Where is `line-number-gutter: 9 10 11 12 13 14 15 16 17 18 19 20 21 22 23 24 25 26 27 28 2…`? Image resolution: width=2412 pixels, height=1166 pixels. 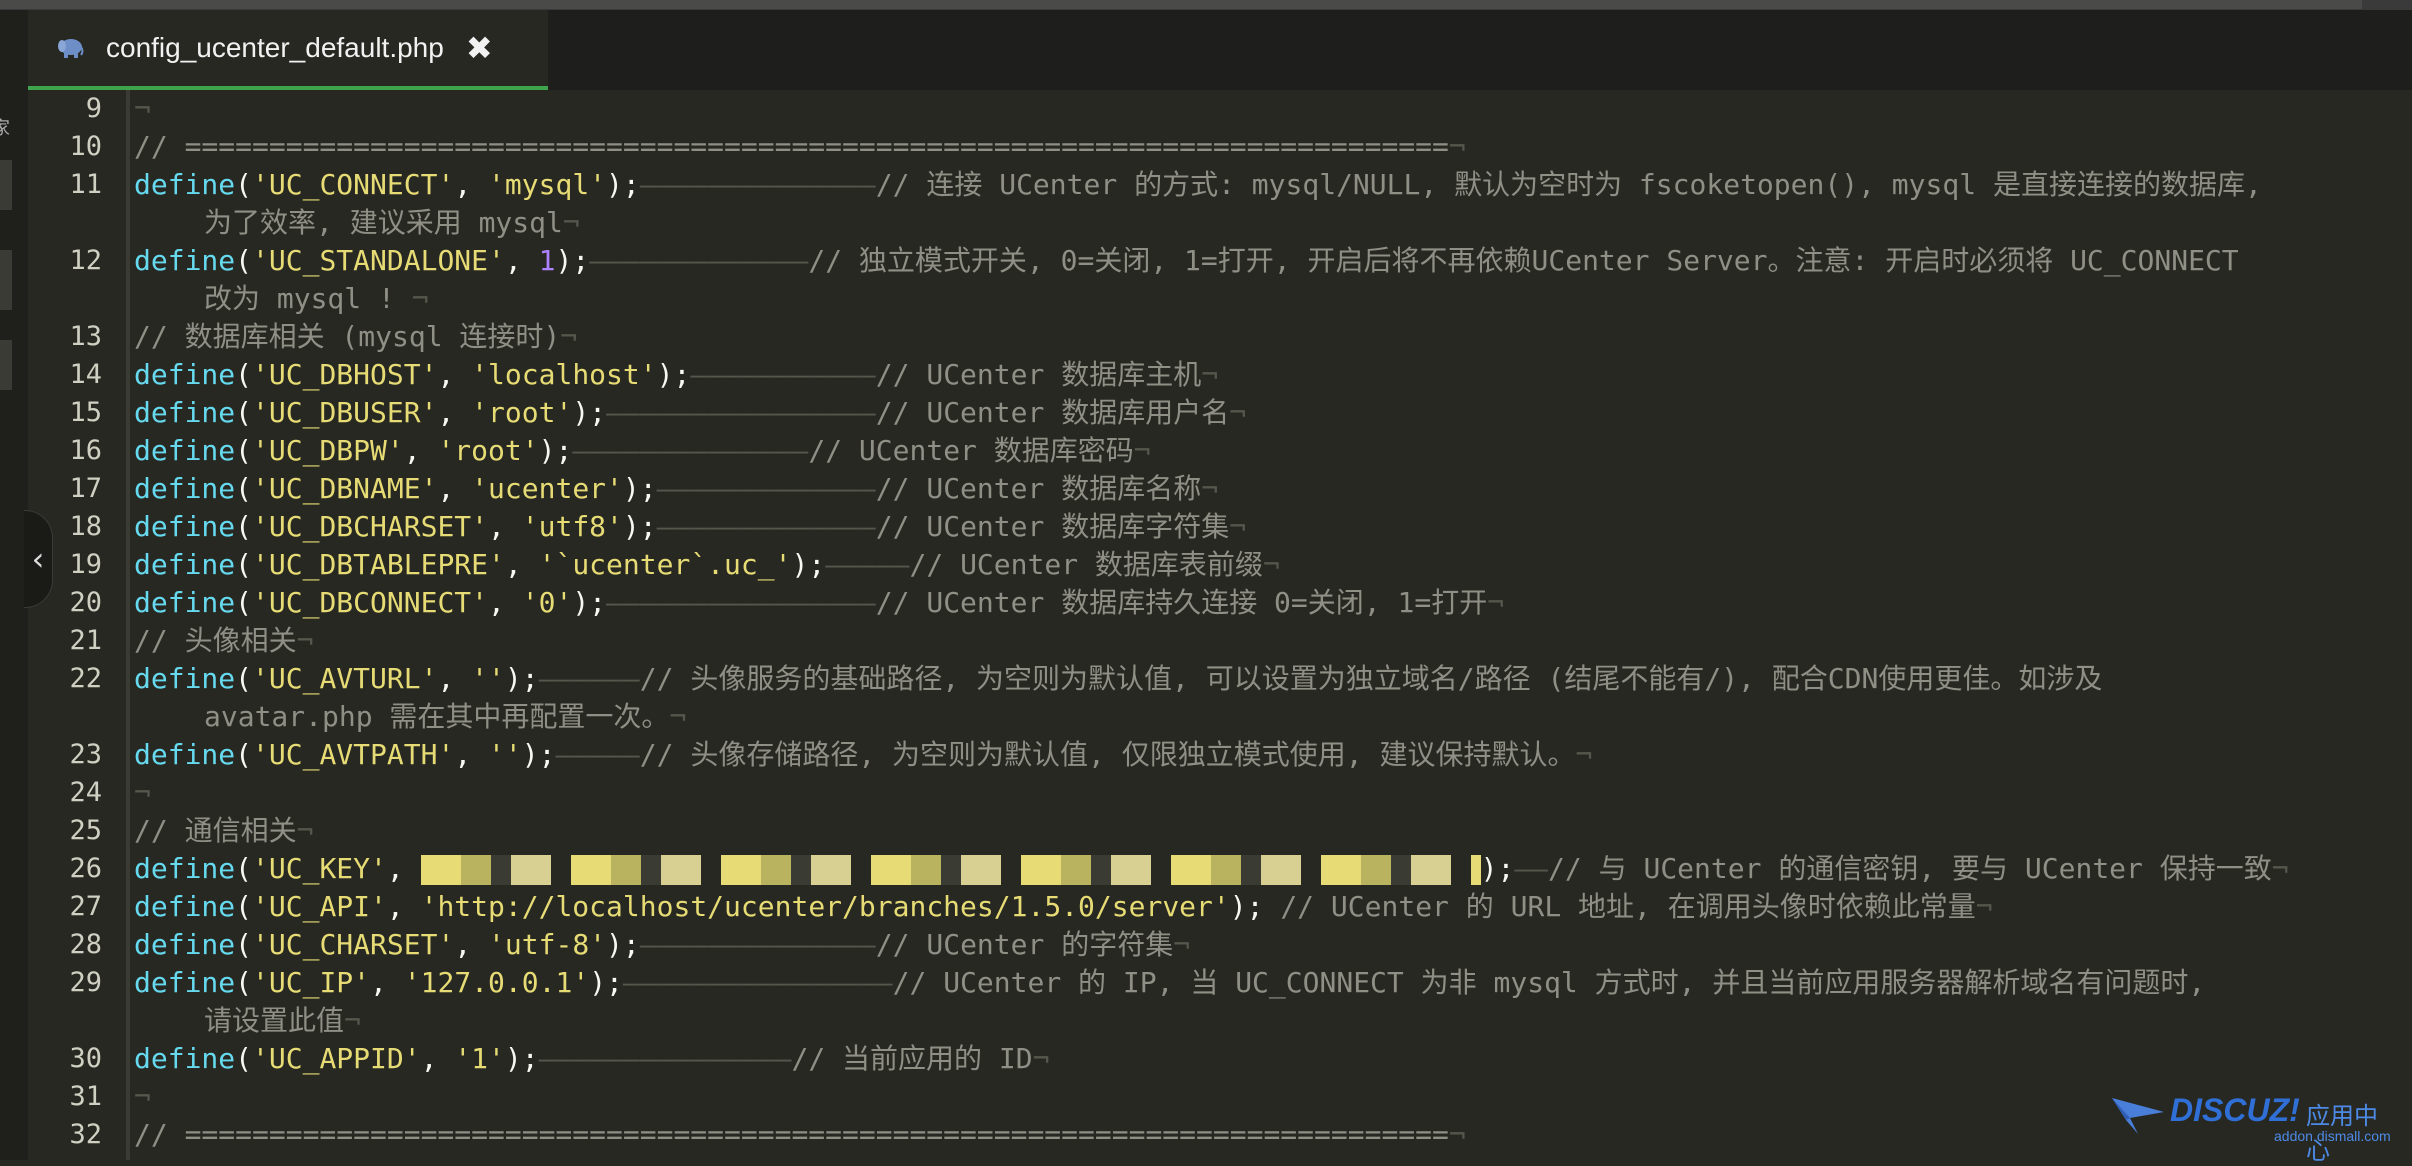 line-number-gutter: 9 10 11 12 13 14 15 16 17 18 19 20 21 22 23 24 25 26 27 28 2… is located at coordinates (79, 625).